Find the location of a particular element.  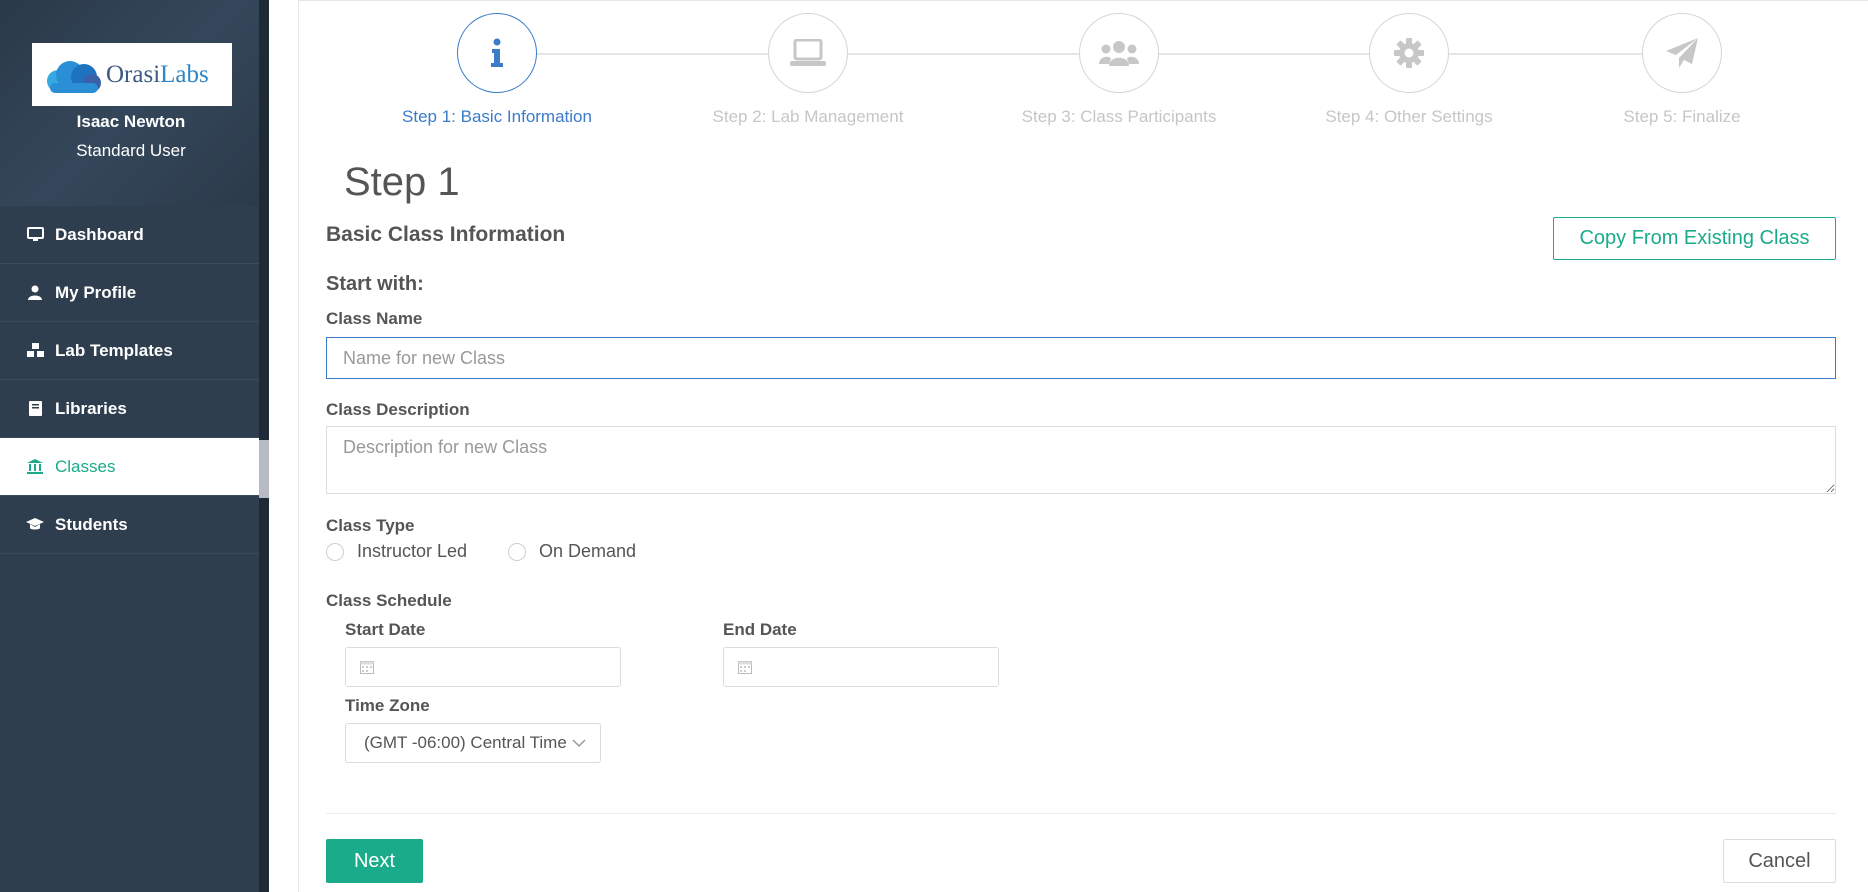

sidebar-item-dashboard: Dashboard is located at coordinates (134, 235).